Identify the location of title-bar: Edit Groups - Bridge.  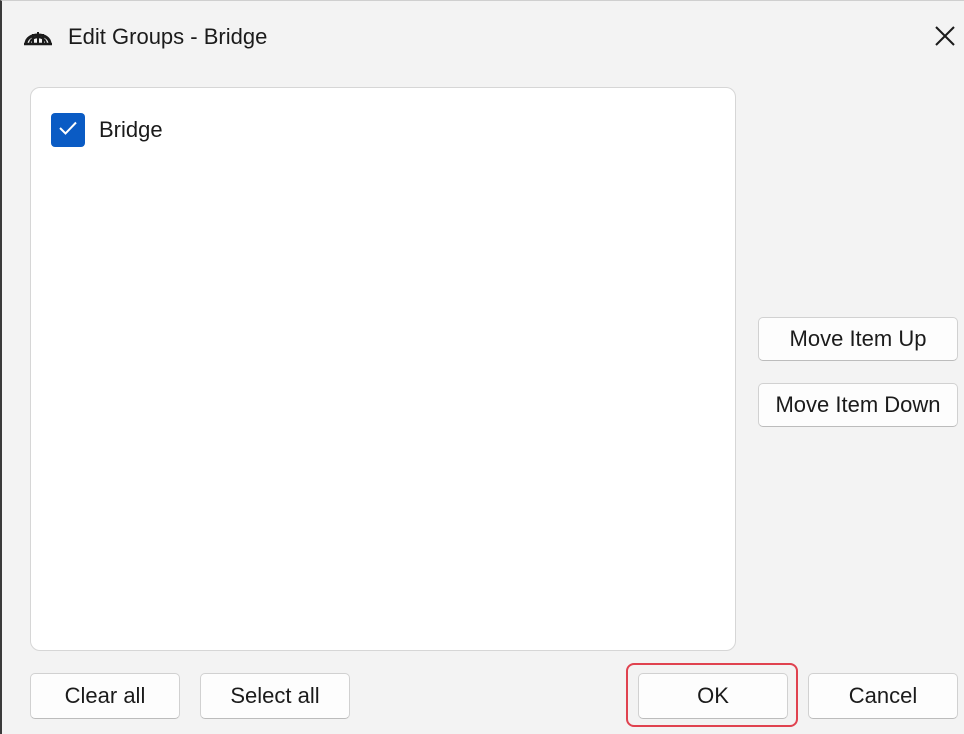
(483, 36).